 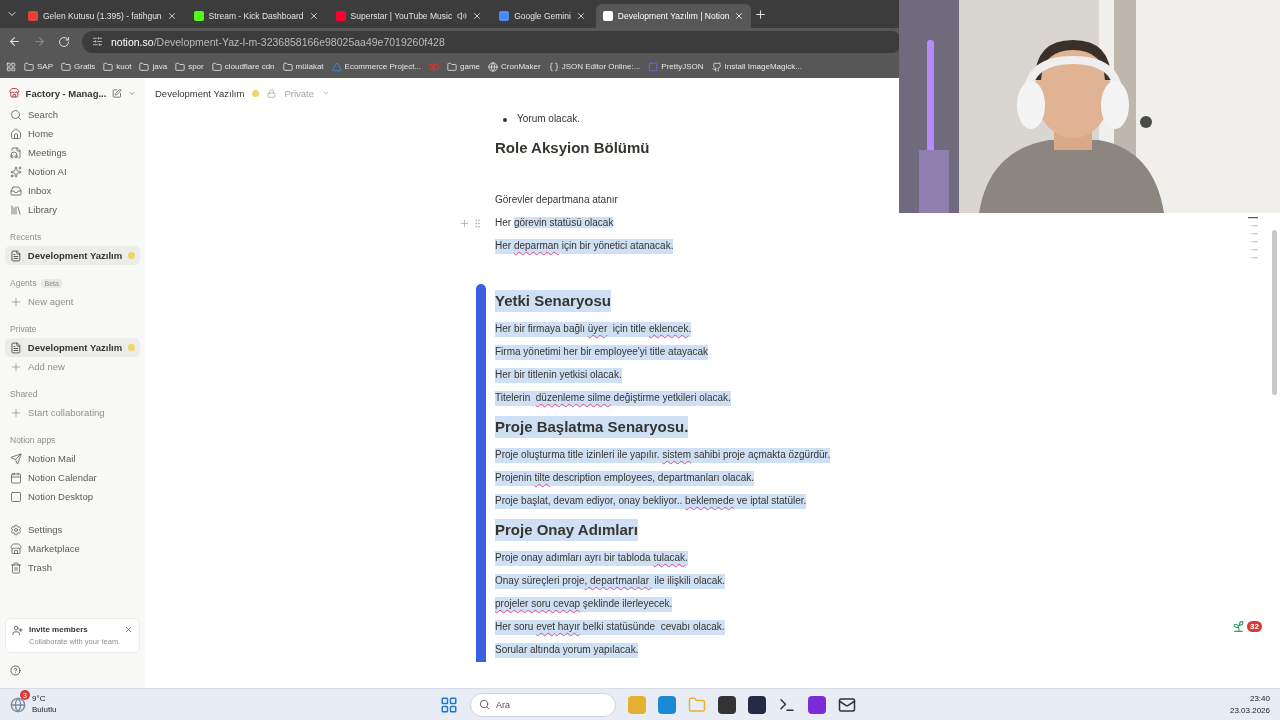 I want to click on paragraph: Her bir firmaya bağlı üyer için title eklencek., so click(x=593, y=329).